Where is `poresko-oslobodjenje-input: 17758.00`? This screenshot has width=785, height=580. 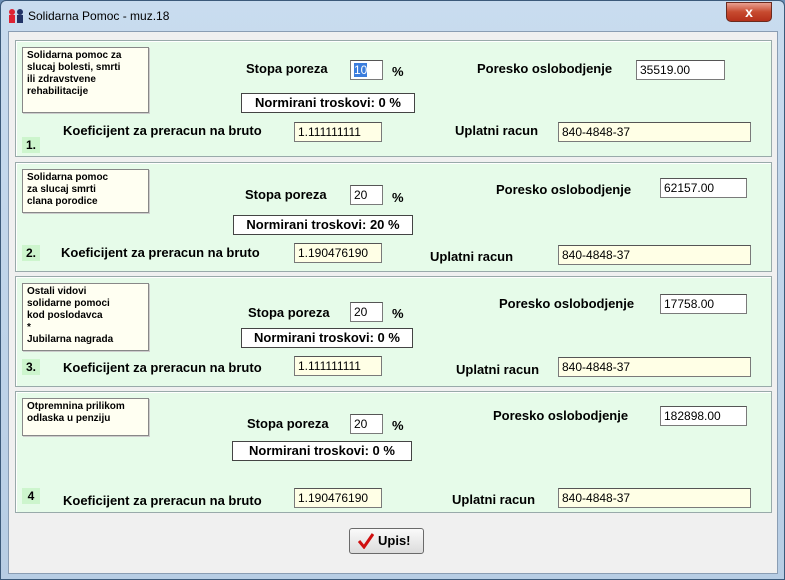
poresko-oslobodjenje-input: 17758.00 is located at coordinates (703, 304).